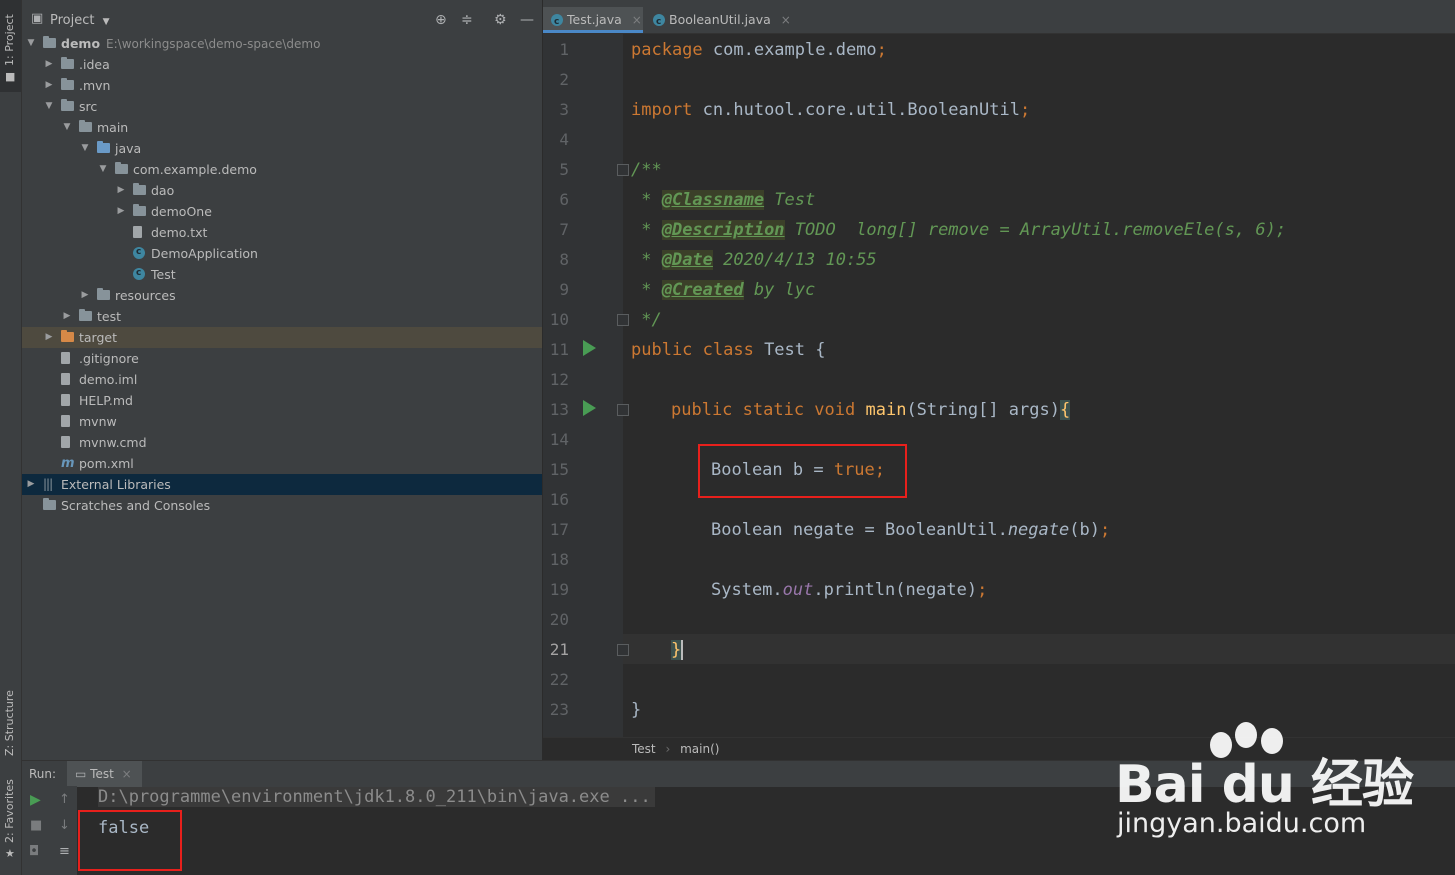 This screenshot has width=1455, height=875. Describe the element at coordinates (593, 21) in the screenshot. I see `editor-tab-test-java: Test.java ×` at that location.